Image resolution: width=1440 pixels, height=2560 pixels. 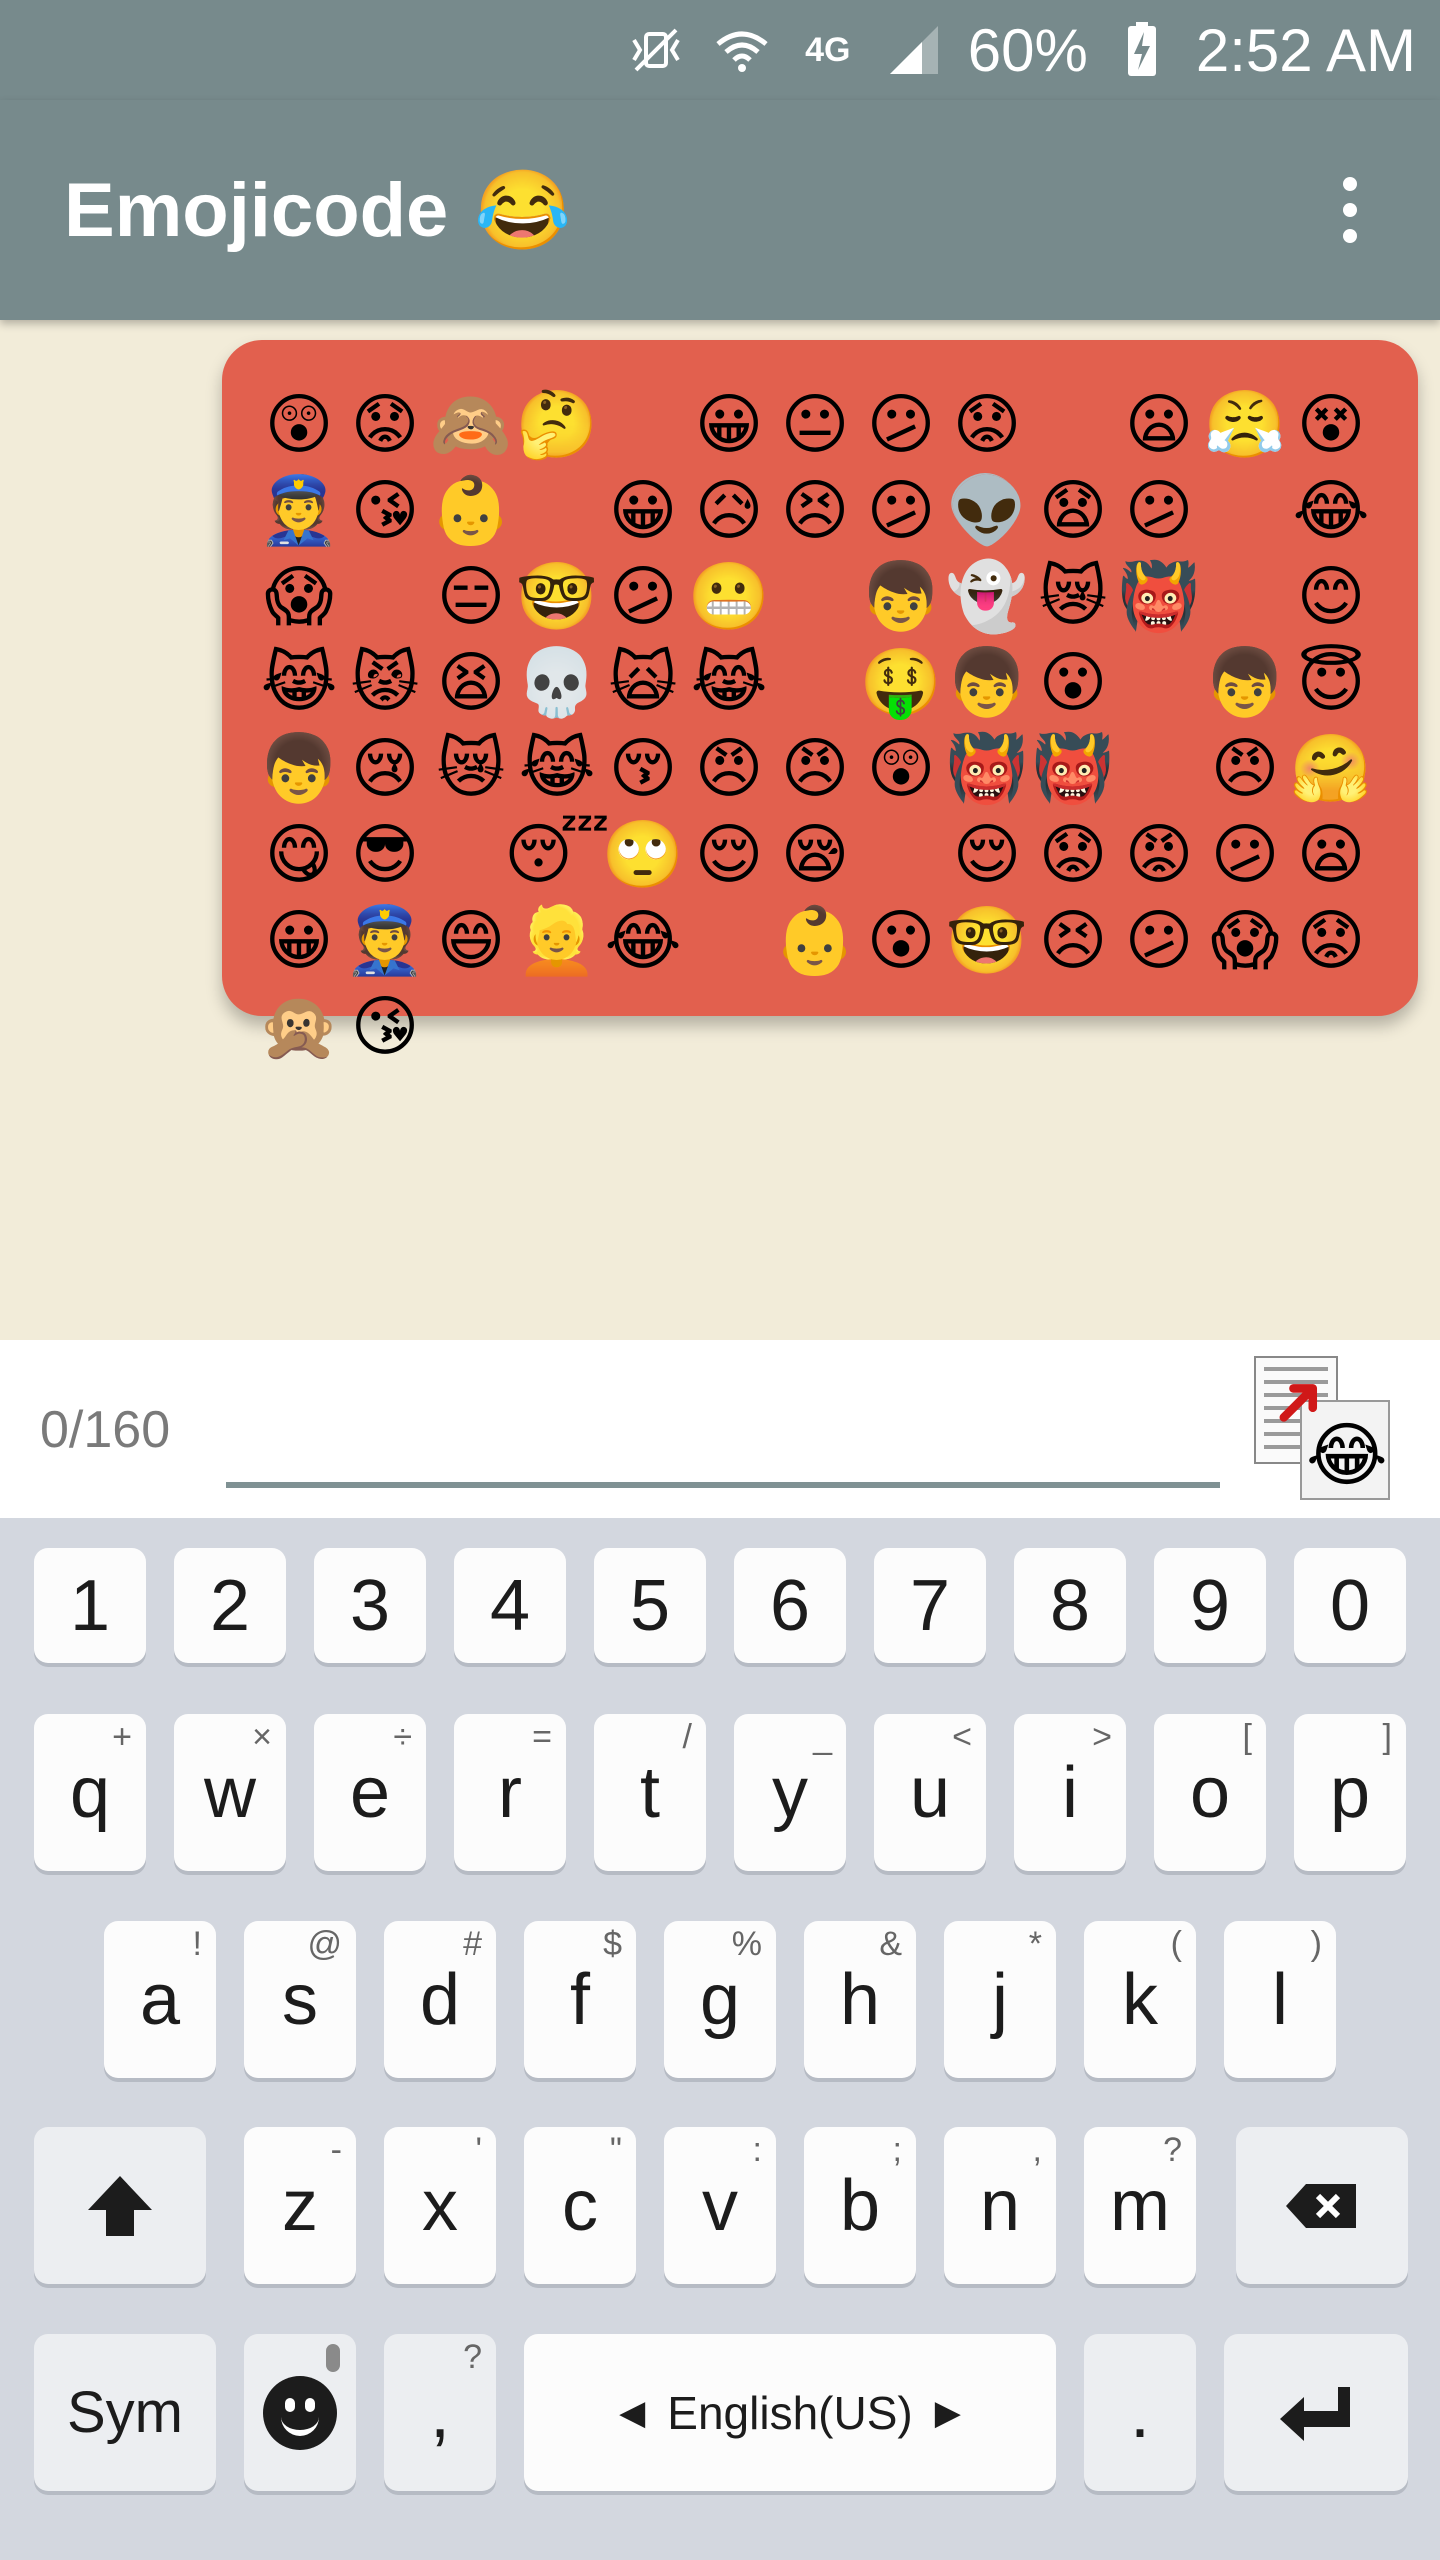 I want to click on key-g: g%, so click(x=720, y=1999).